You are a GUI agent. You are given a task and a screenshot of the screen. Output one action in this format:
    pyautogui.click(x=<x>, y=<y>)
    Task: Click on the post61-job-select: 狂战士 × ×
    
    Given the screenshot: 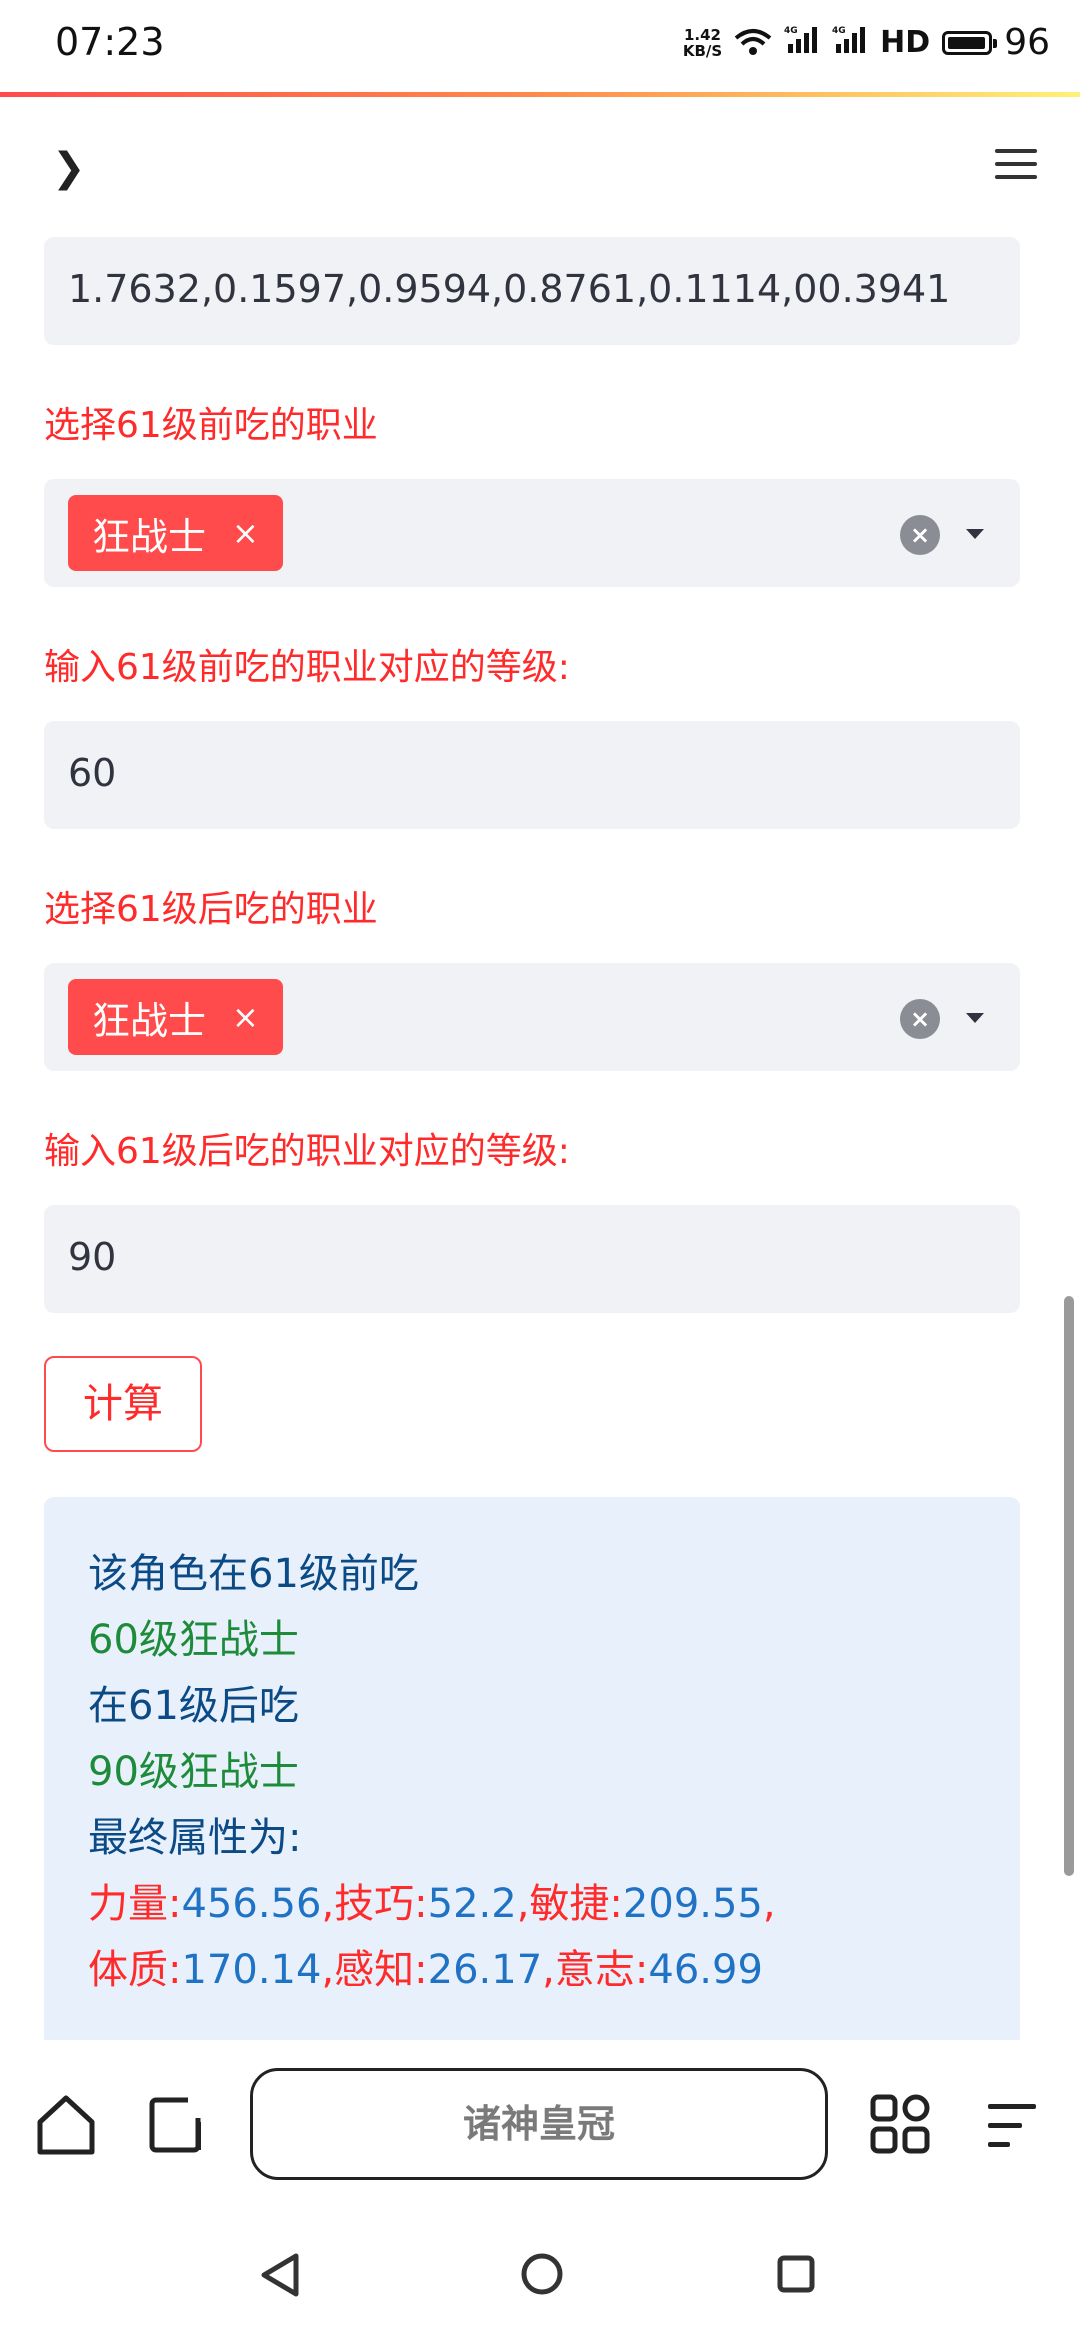 What is the action you would take?
    pyautogui.click(x=532, y=1017)
    